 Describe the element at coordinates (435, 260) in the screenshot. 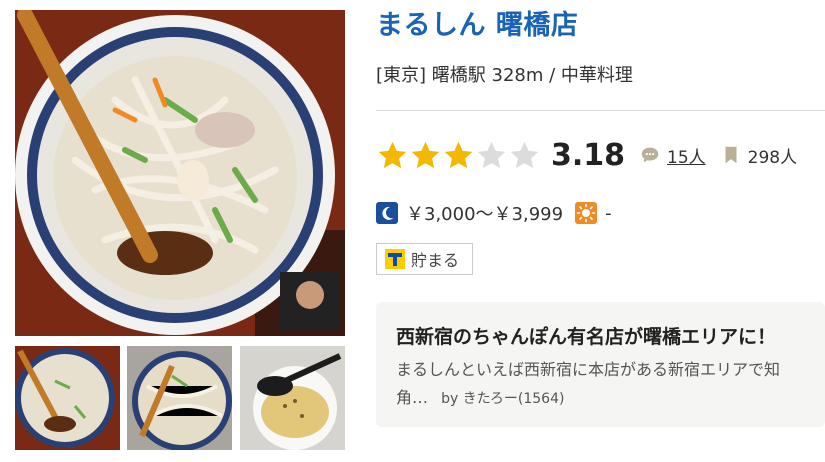

I see `t-point-label: 貯まる` at that location.